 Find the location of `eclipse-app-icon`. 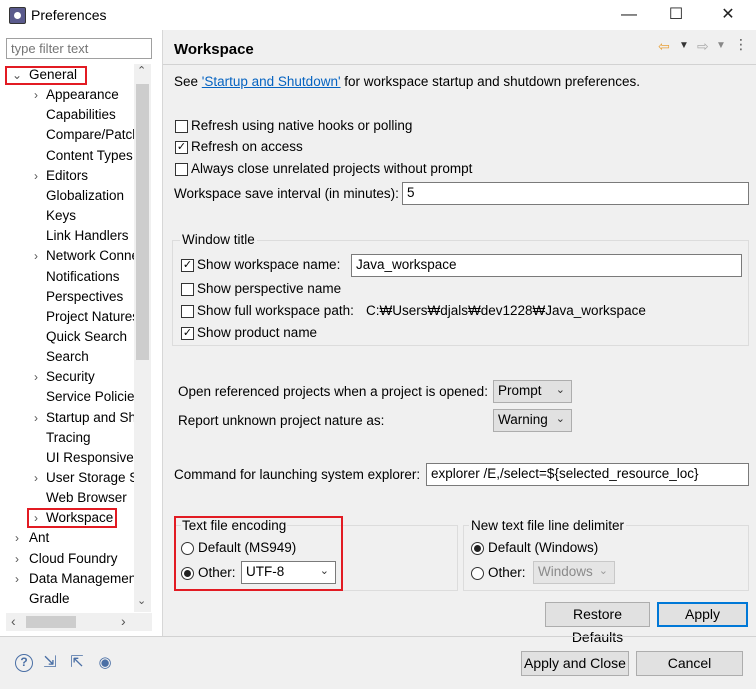

eclipse-app-icon is located at coordinates (17, 15).